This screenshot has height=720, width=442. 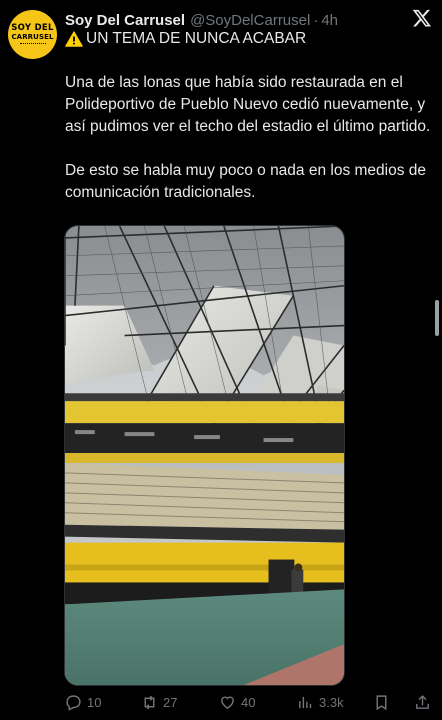 What do you see at coordinates (170, 702) in the screenshot?
I see `repost-count: 27` at bounding box center [170, 702].